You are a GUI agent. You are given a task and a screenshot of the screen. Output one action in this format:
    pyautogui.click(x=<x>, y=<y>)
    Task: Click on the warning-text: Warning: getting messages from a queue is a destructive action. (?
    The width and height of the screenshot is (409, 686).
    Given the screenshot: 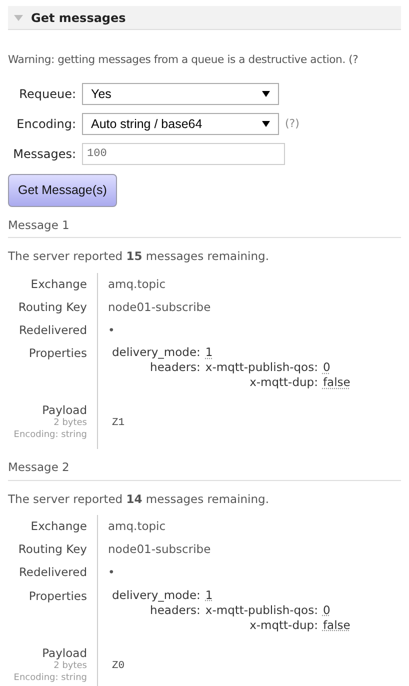 What is the action you would take?
    pyautogui.click(x=183, y=60)
    